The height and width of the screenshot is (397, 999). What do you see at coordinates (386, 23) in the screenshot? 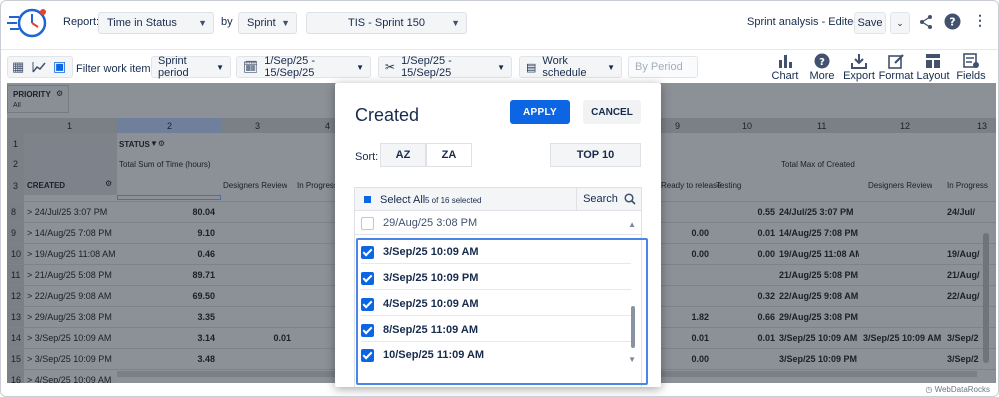
I see `sprint-select: TIS - Sprint 150 ▼` at bounding box center [386, 23].